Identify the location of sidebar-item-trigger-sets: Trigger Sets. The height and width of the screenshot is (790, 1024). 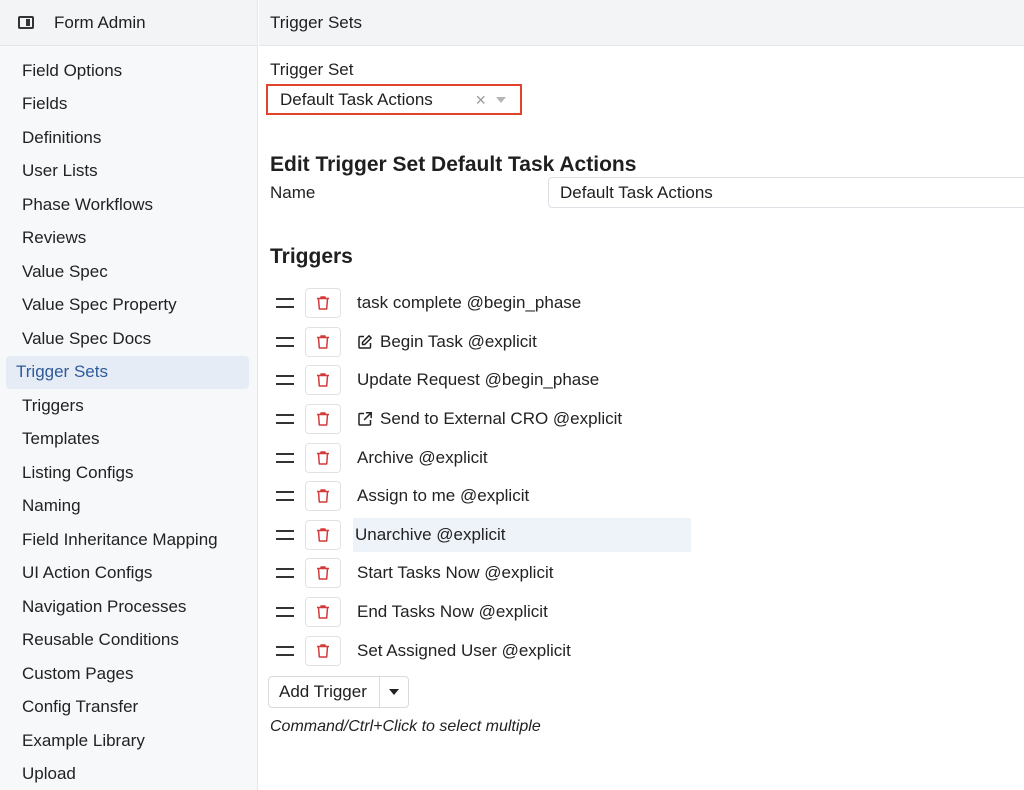
(127, 372).